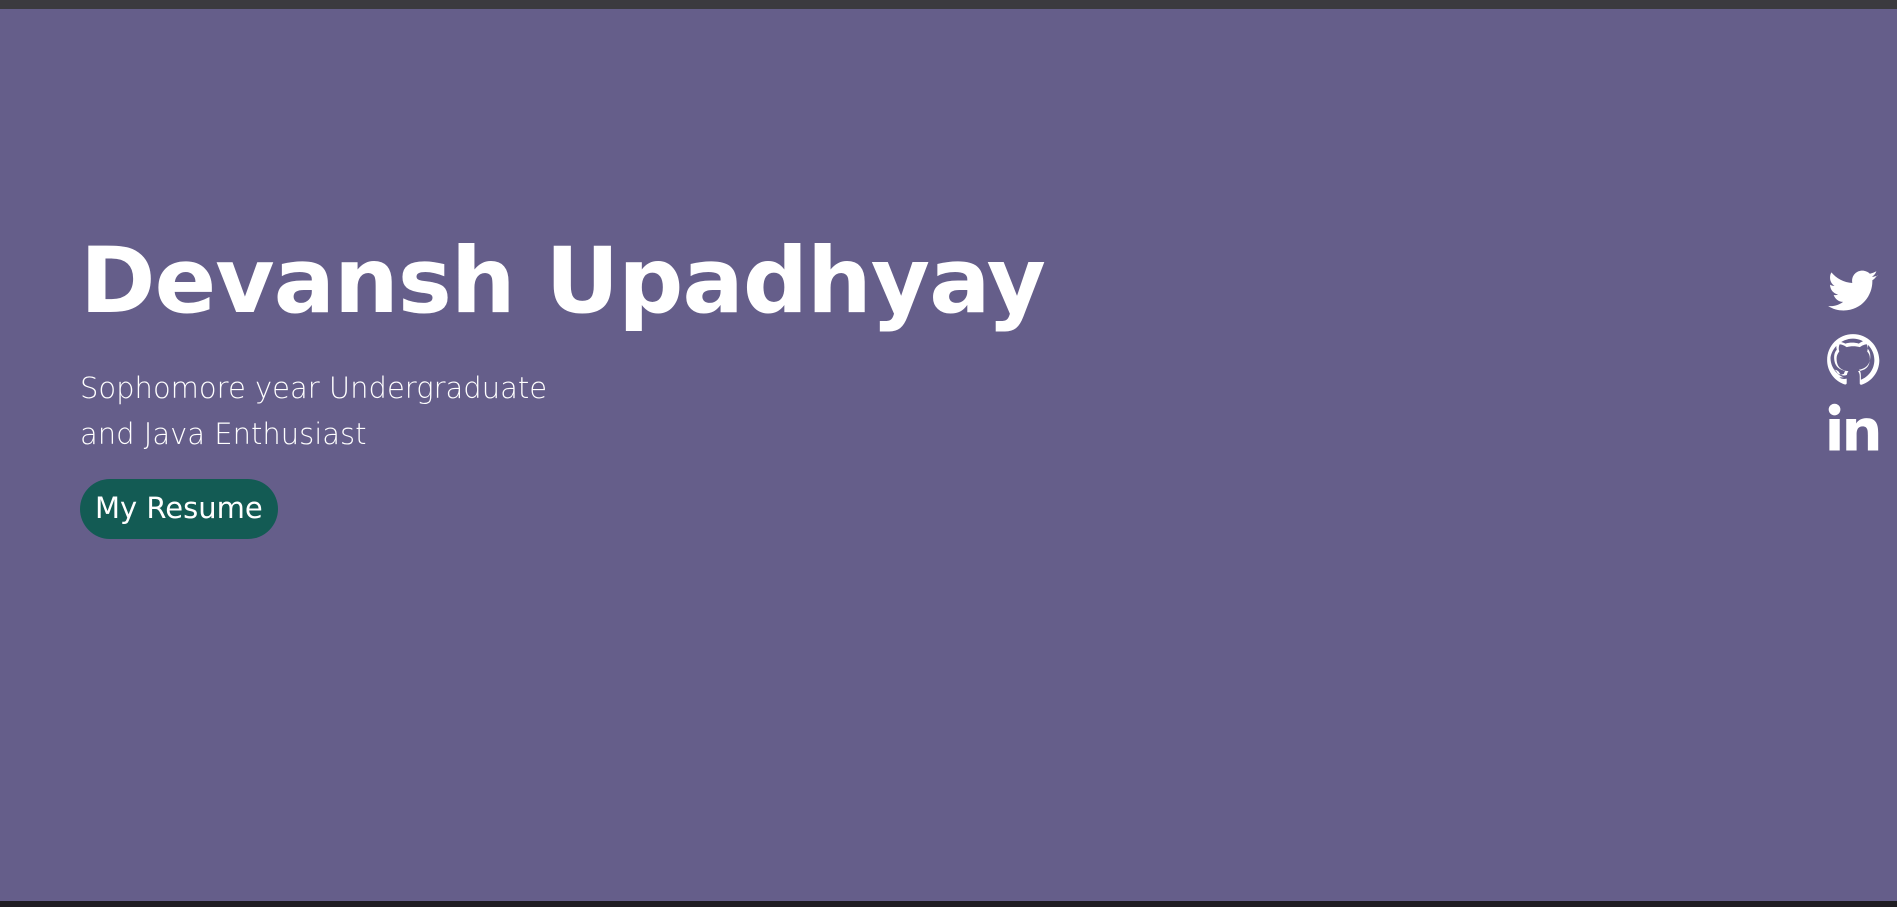 The width and height of the screenshot is (1897, 907). What do you see at coordinates (563, 281) in the screenshot?
I see `hero-name: Devansh Upadhyay` at bounding box center [563, 281].